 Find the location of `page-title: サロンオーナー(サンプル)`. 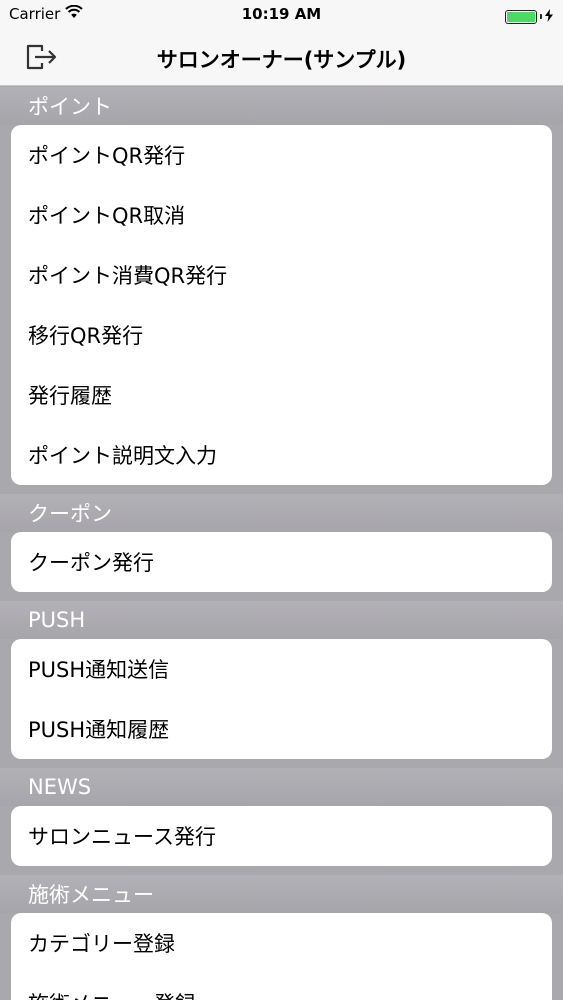

page-title: サロンオーナー(サンプル) is located at coordinates (281, 60).